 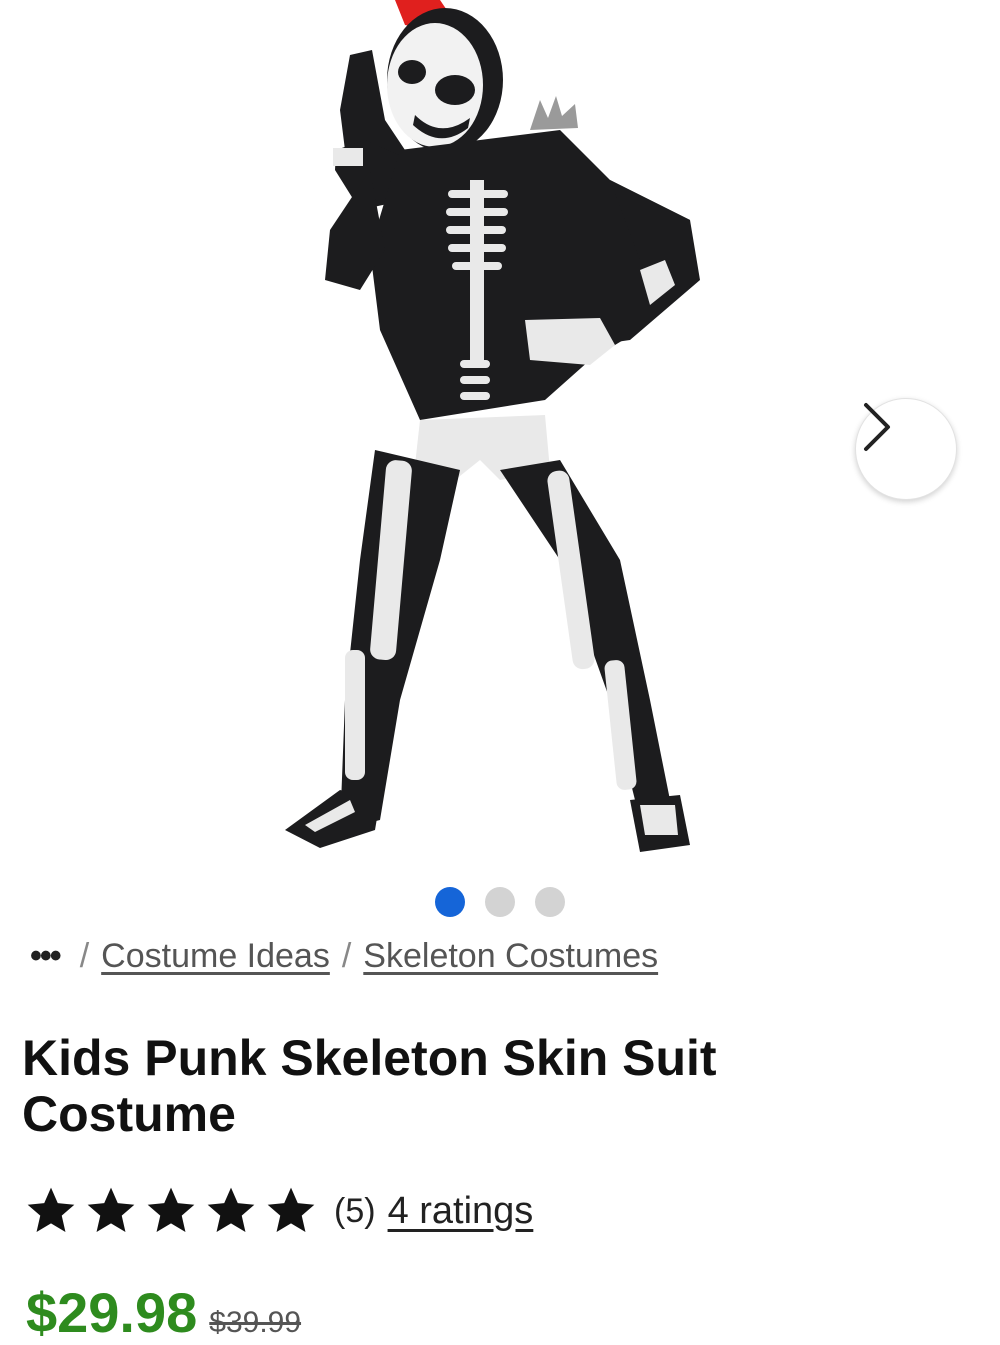 I want to click on next-image-button, so click(x=906, y=449).